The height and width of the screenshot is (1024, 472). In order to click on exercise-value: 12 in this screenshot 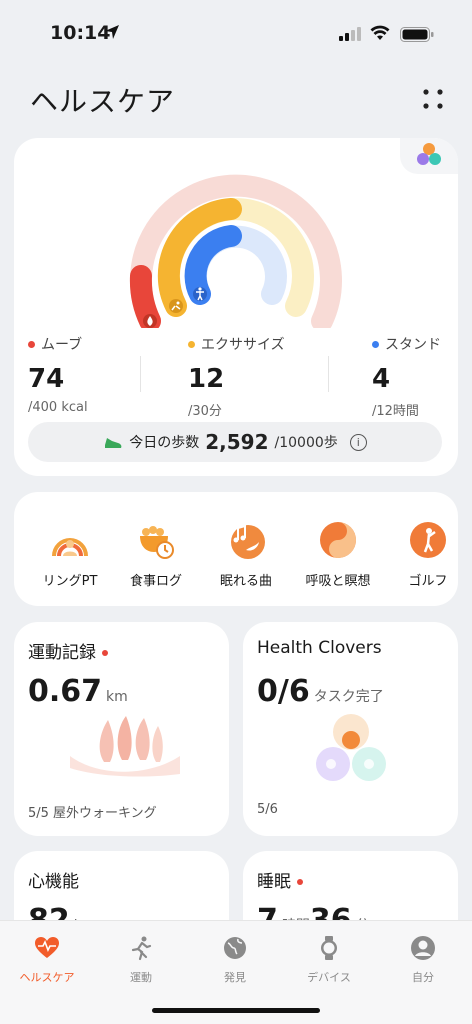, I will do `click(206, 379)`.